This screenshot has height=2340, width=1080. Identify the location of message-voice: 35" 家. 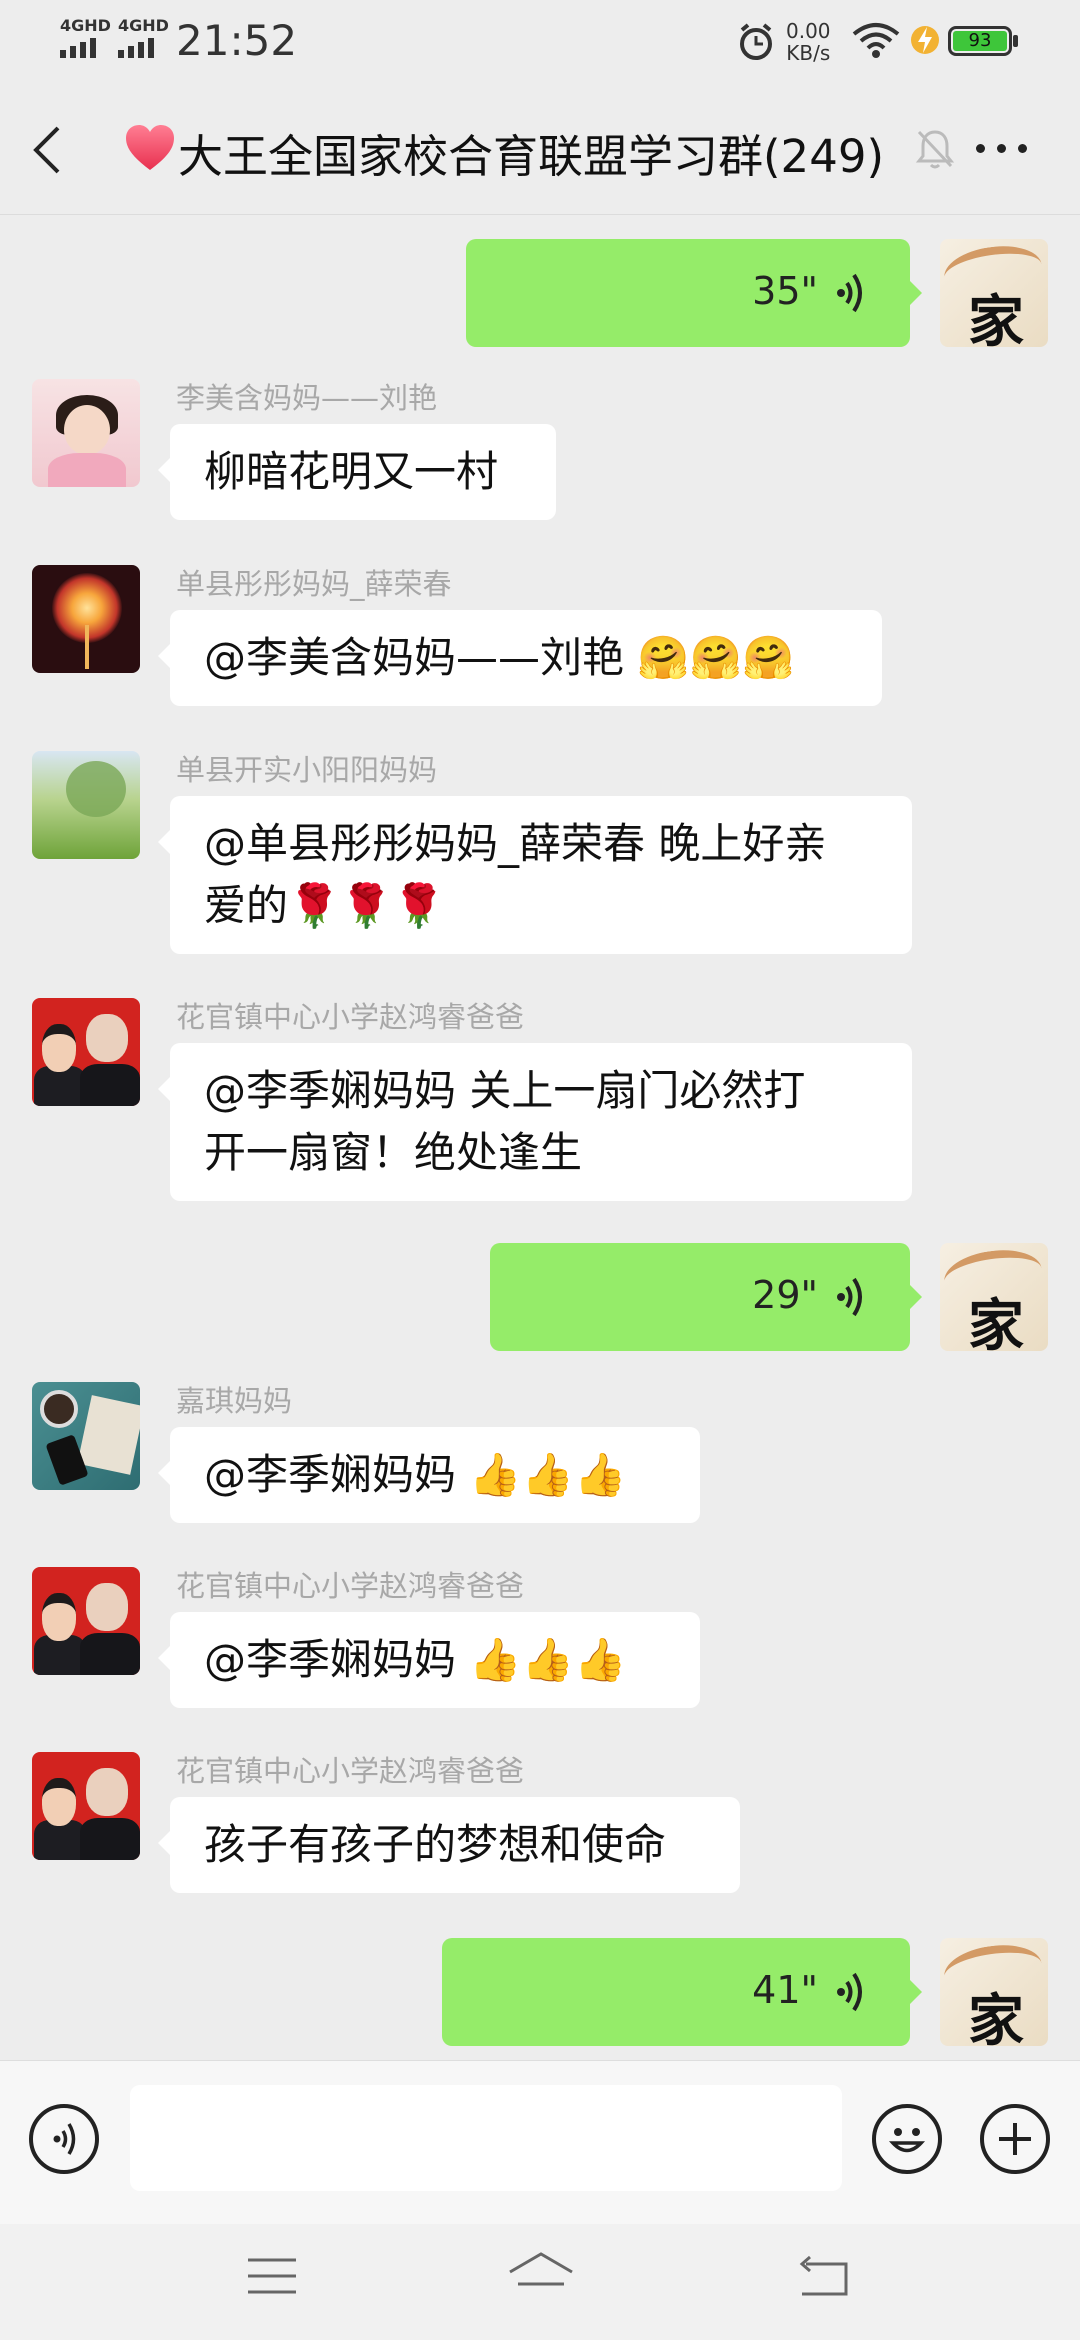
(540, 293).